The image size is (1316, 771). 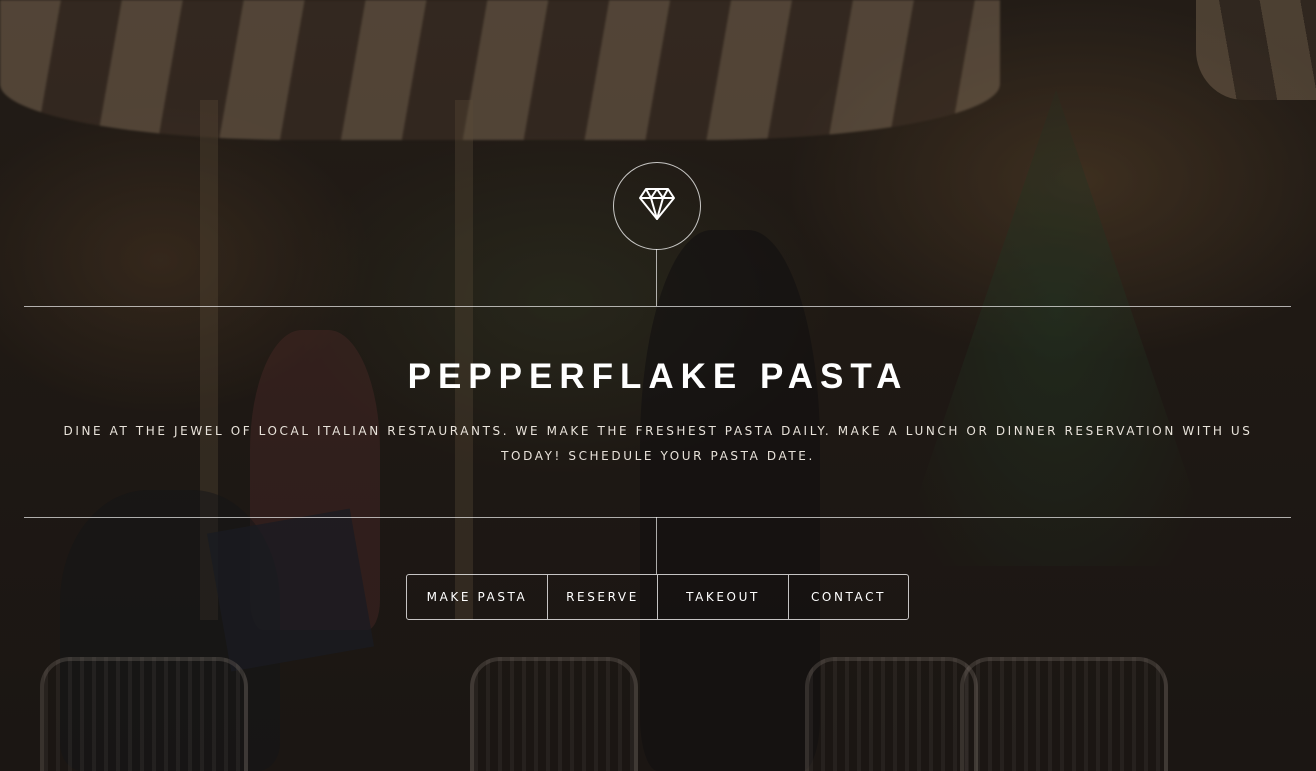 What do you see at coordinates (658, 376) in the screenshot?
I see `page-title: PEPPERFLAKE PASTA` at bounding box center [658, 376].